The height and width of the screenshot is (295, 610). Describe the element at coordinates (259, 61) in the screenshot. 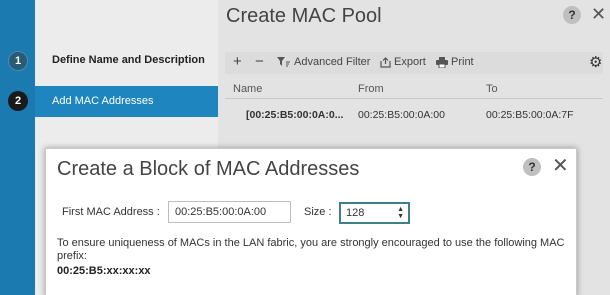

I see `remove-button: −` at that location.